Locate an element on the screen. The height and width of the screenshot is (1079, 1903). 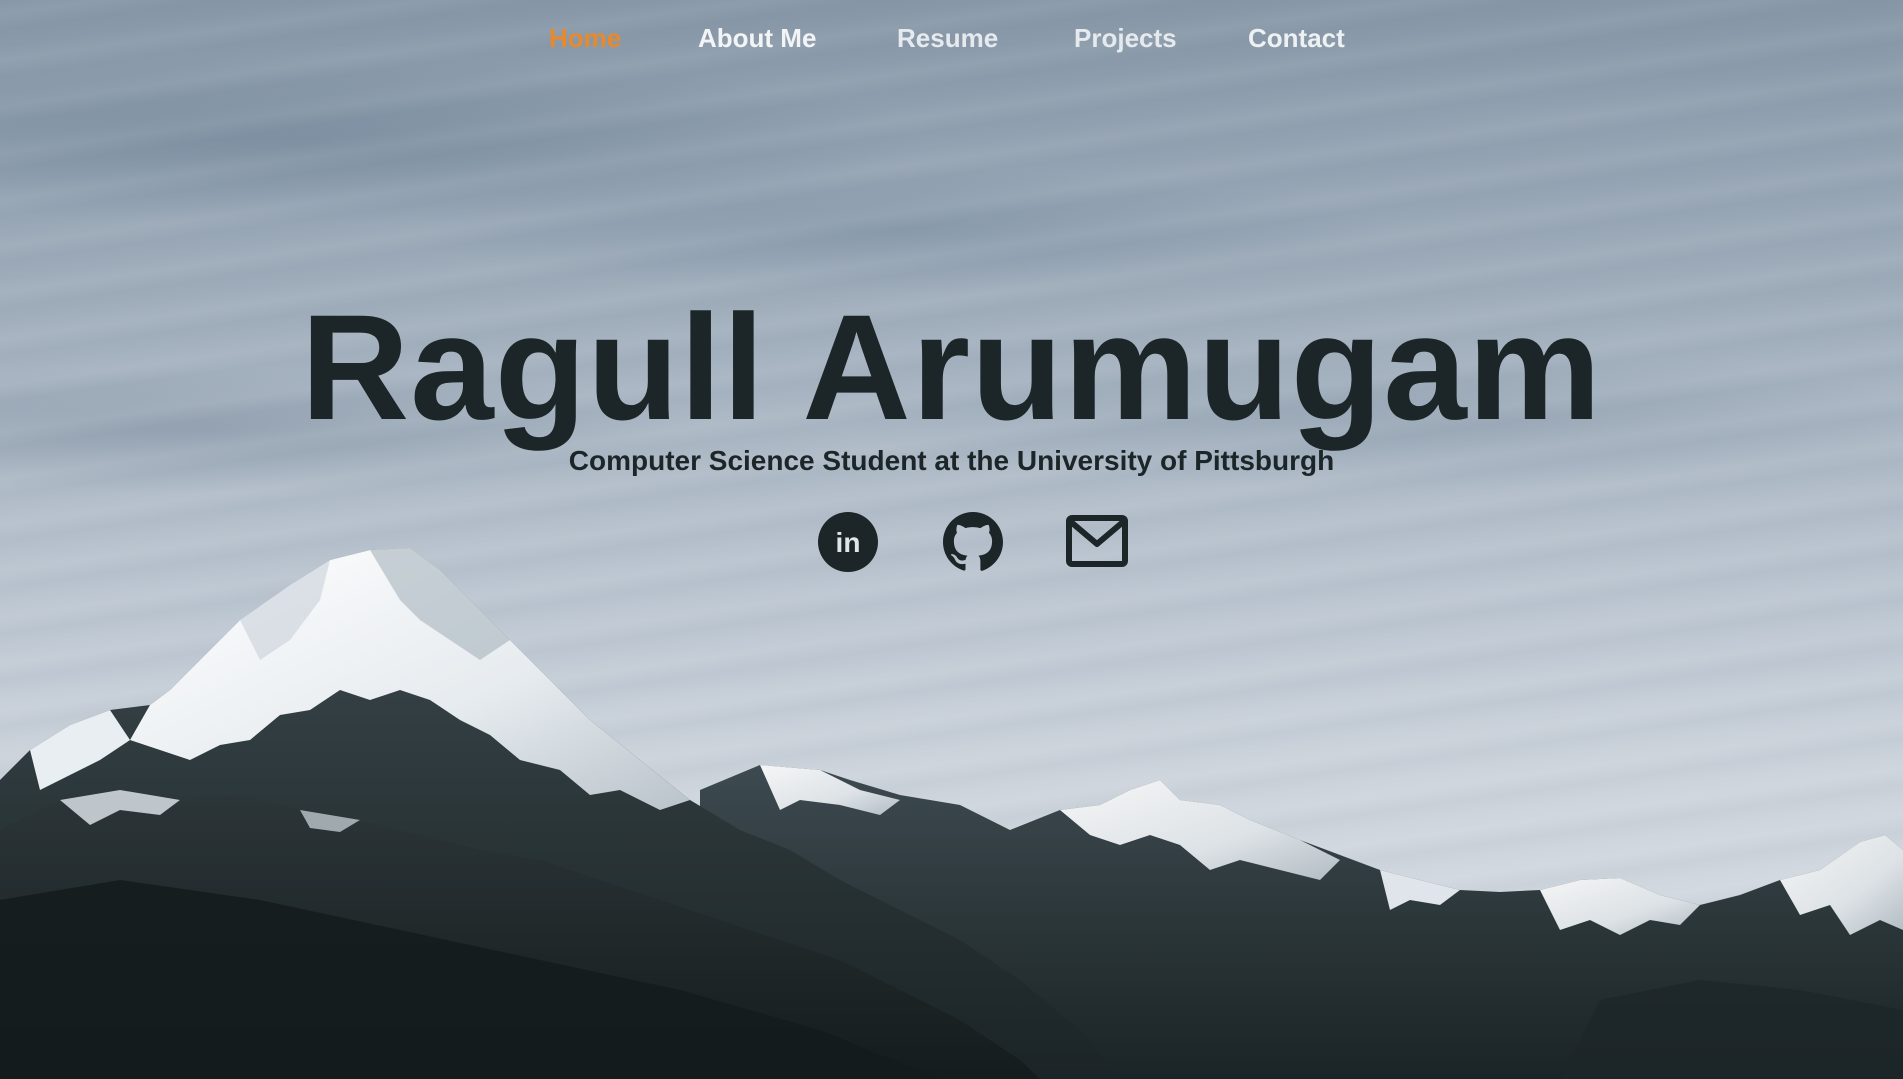
nav-projects-link: Projects is located at coordinates (1125, 38).